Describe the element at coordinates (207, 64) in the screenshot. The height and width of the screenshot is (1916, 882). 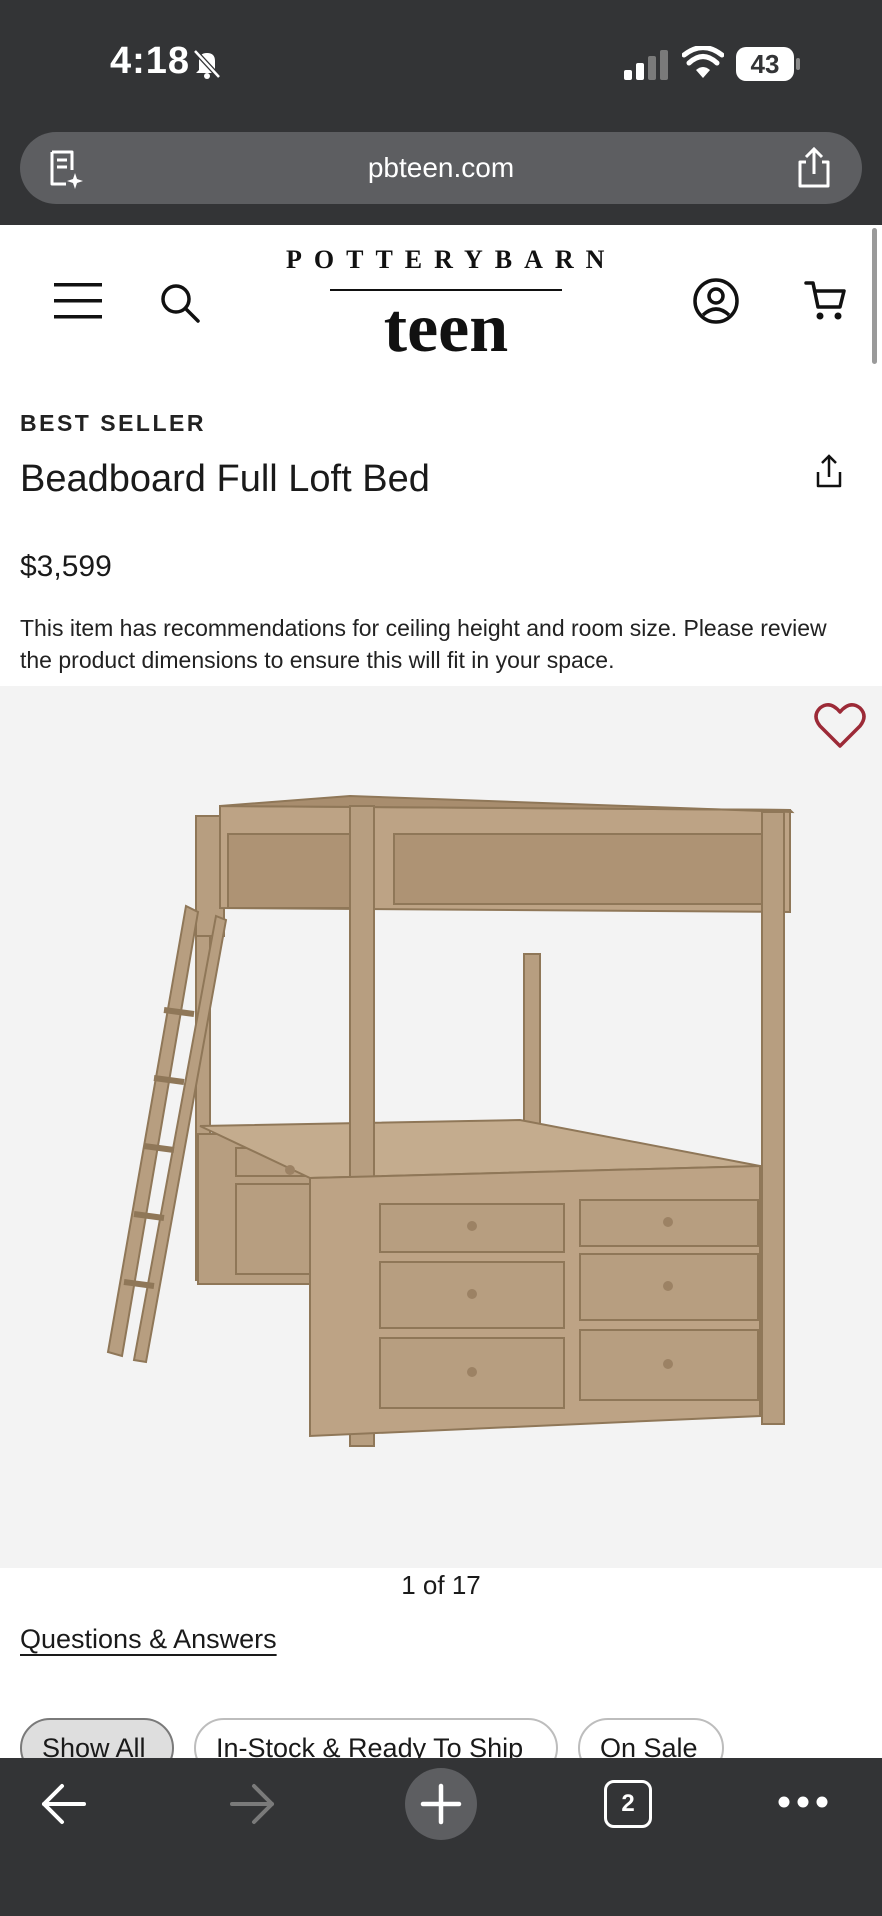
I see `bell-slash-icon` at that location.